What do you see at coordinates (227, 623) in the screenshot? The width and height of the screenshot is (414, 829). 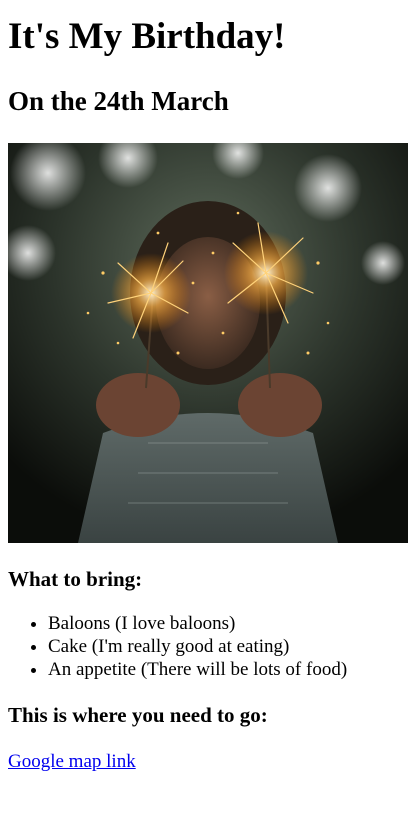 I see `bring-item-balloons: Baloons (I love baloons)` at bounding box center [227, 623].